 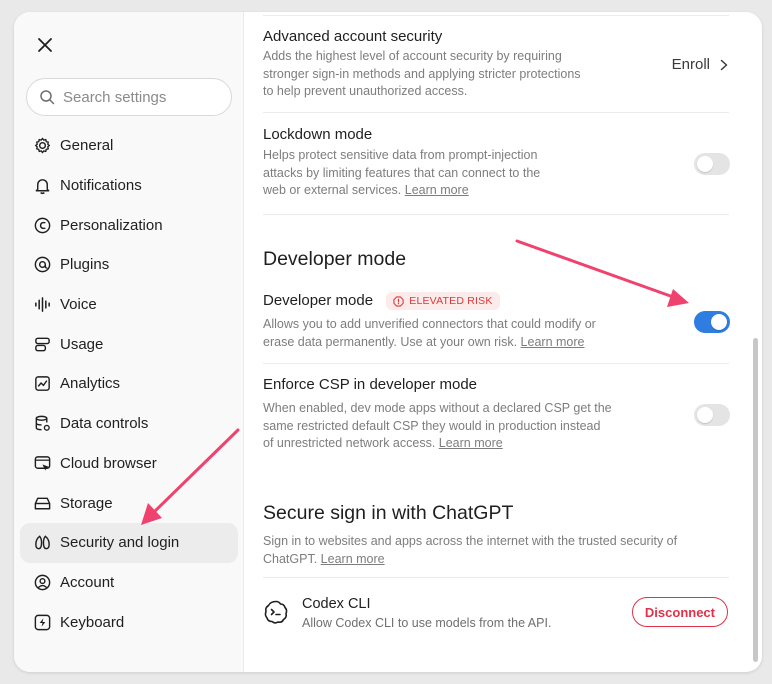 What do you see at coordinates (370, 384) in the screenshot?
I see `enforce-csp-title: Enforce CSP in developer mode` at bounding box center [370, 384].